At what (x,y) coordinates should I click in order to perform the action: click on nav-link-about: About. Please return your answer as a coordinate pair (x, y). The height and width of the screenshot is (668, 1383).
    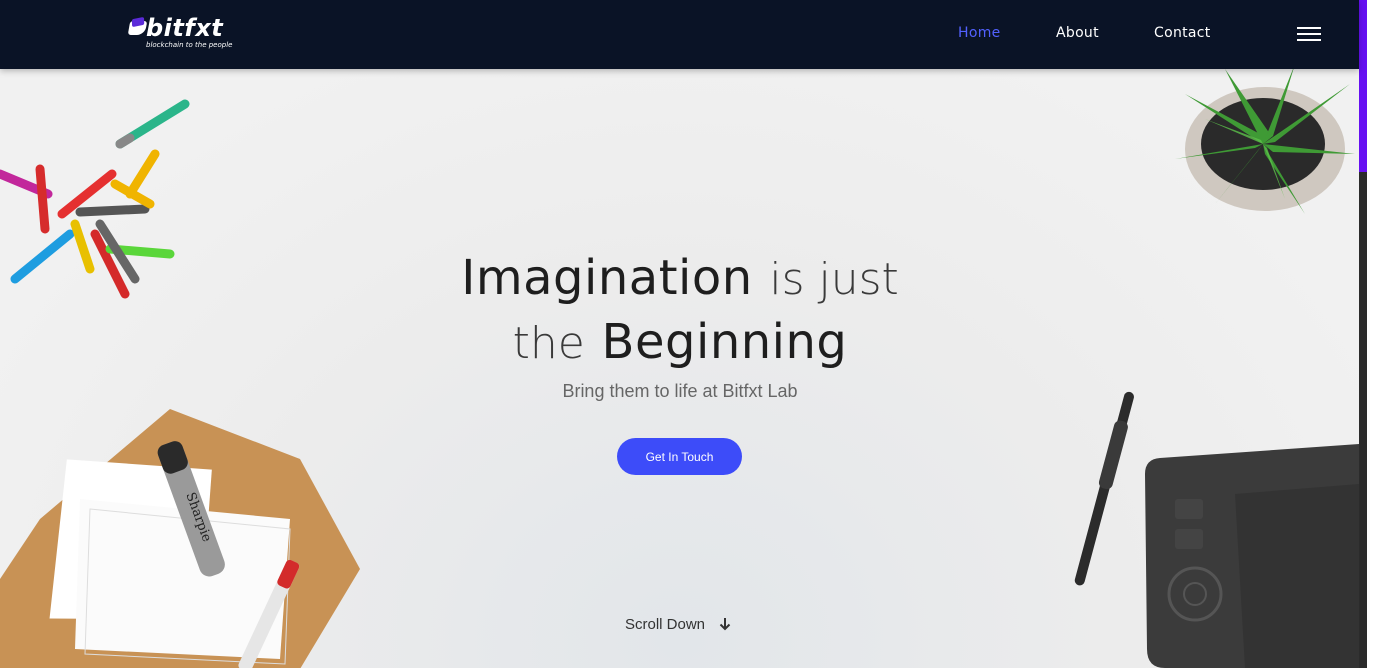
    Looking at the image, I should click on (1077, 33).